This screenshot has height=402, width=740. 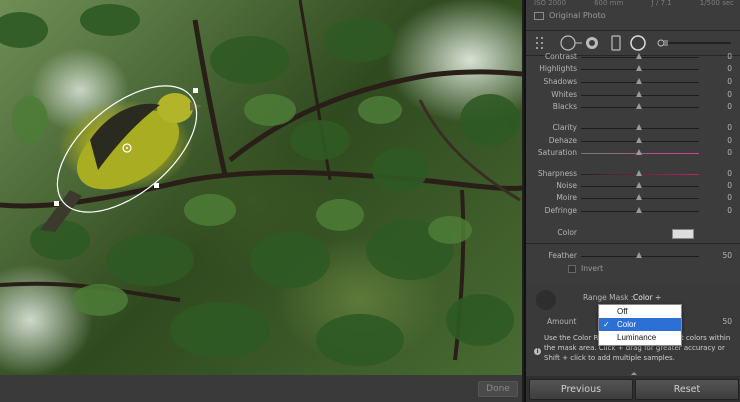 I want to click on dropdown-option-color: ✓ Color, so click(x=640, y=324).